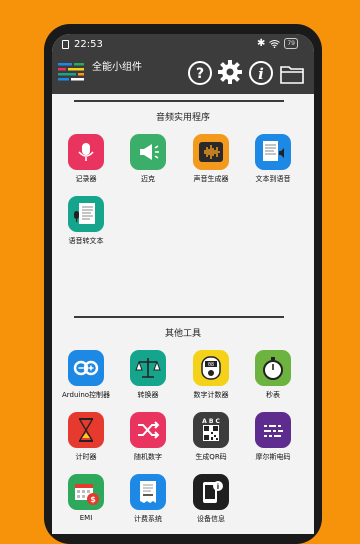 Image resolution: width=360 pixels, height=544 pixels. Describe the element at coordinates (211, 152) in the screenshot. I see `sound-wave-icon` at that location.